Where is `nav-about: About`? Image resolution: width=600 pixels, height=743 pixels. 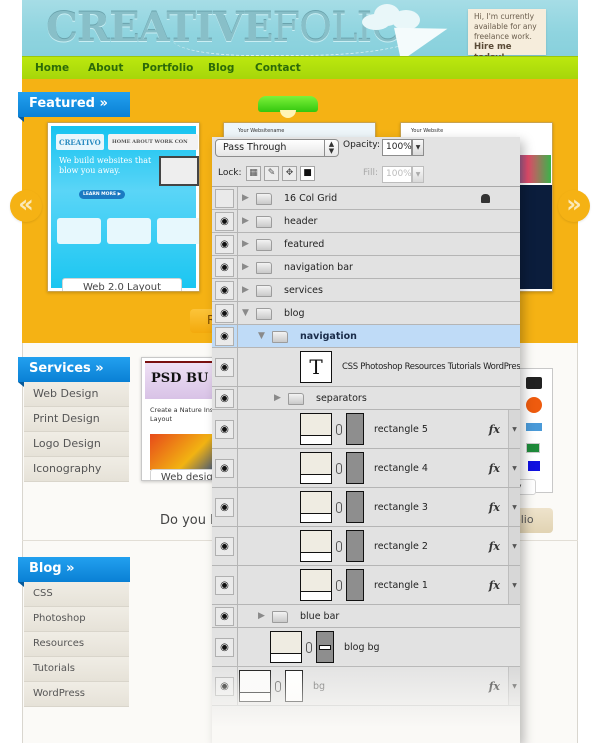 nav-about: About is located at coordinates (105, 68).